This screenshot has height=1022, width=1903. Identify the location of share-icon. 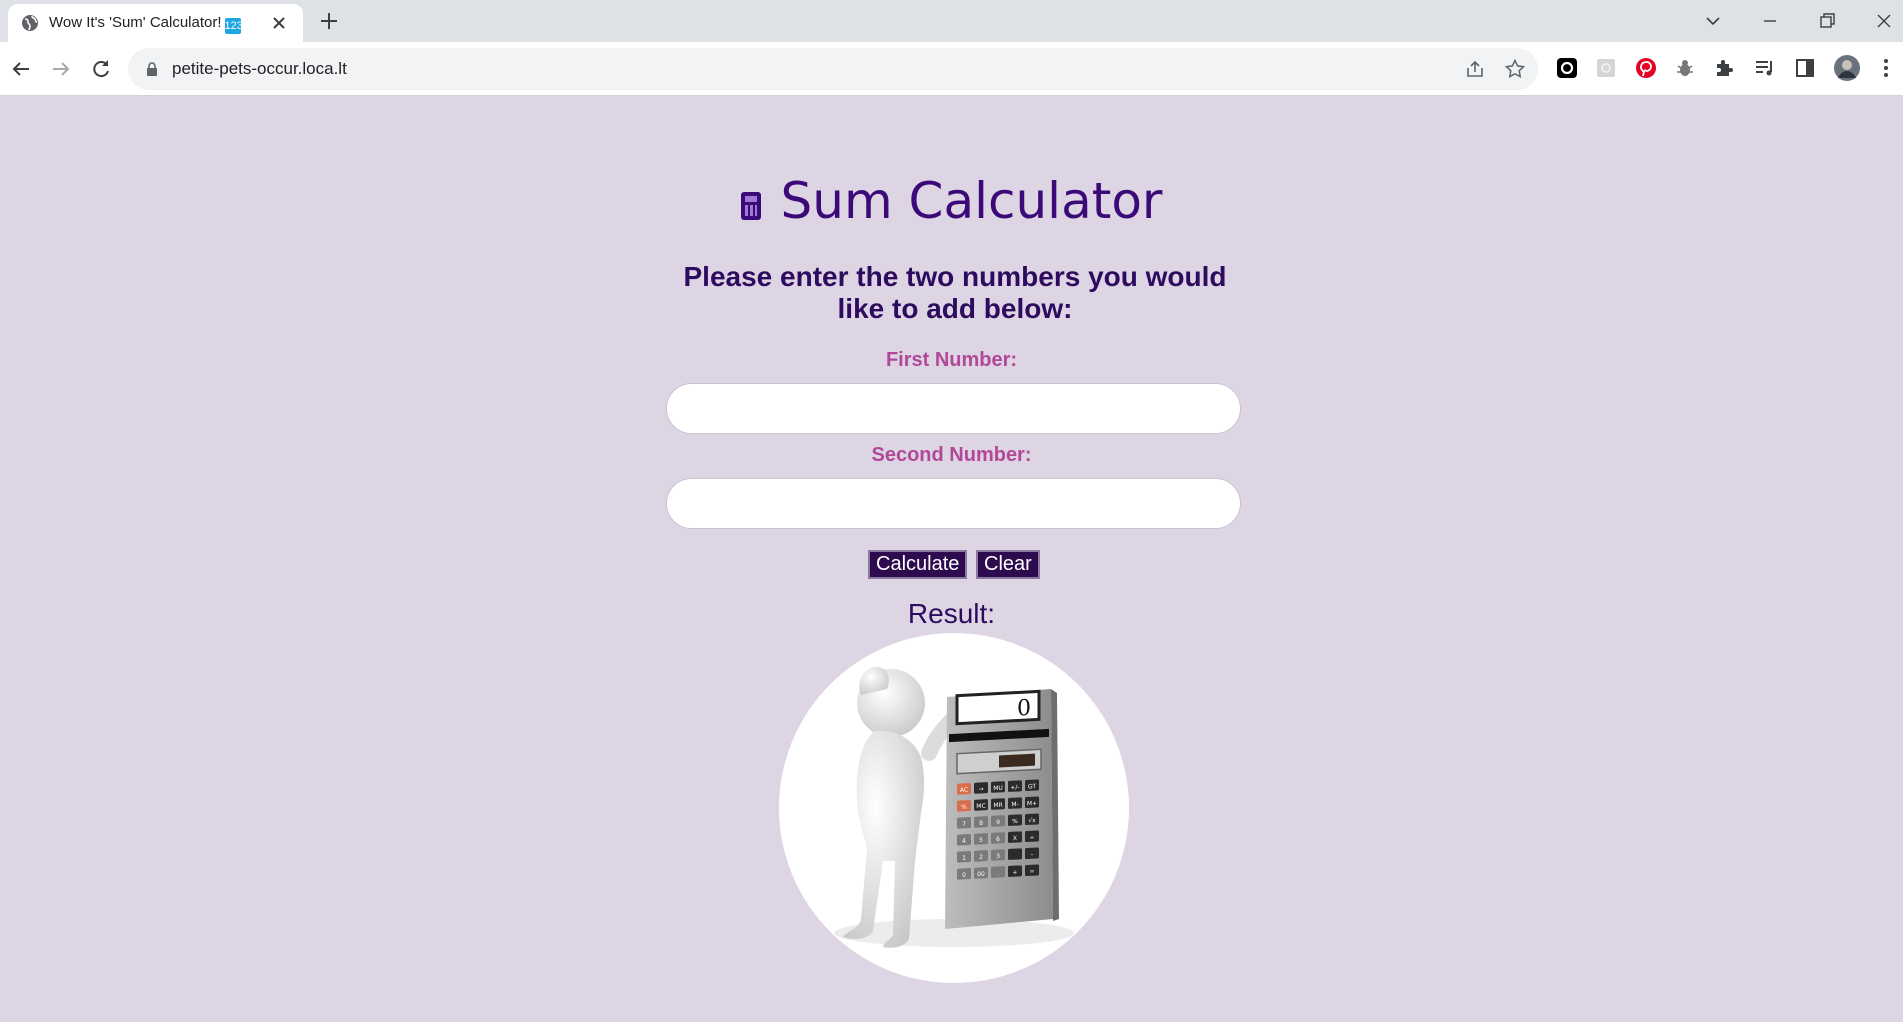
(1475, 69).